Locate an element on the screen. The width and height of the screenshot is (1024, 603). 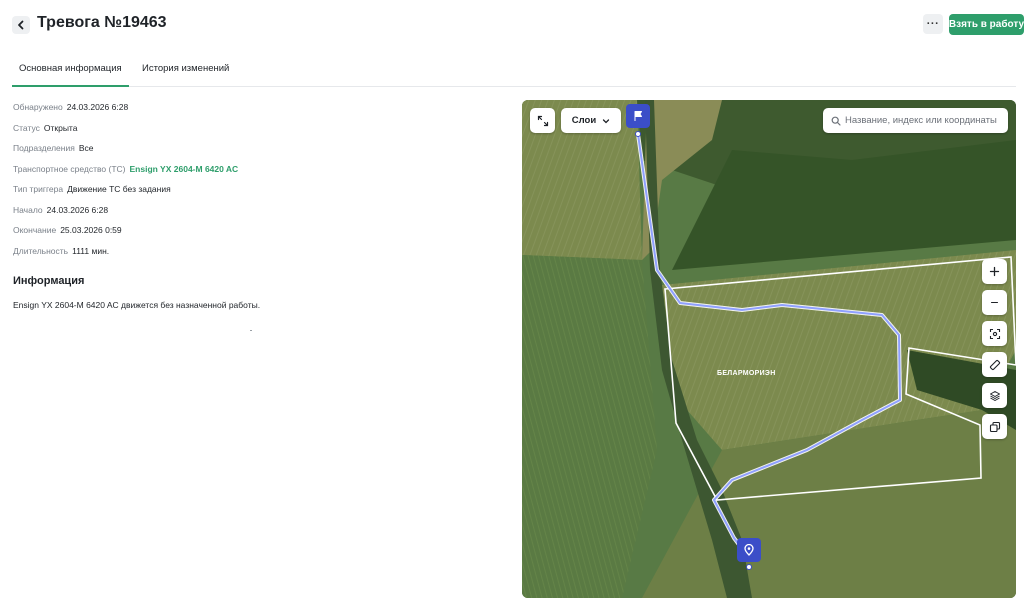
detail-end: Окончание 25.03.2026 0:59 is located at coordinates (67, 230).